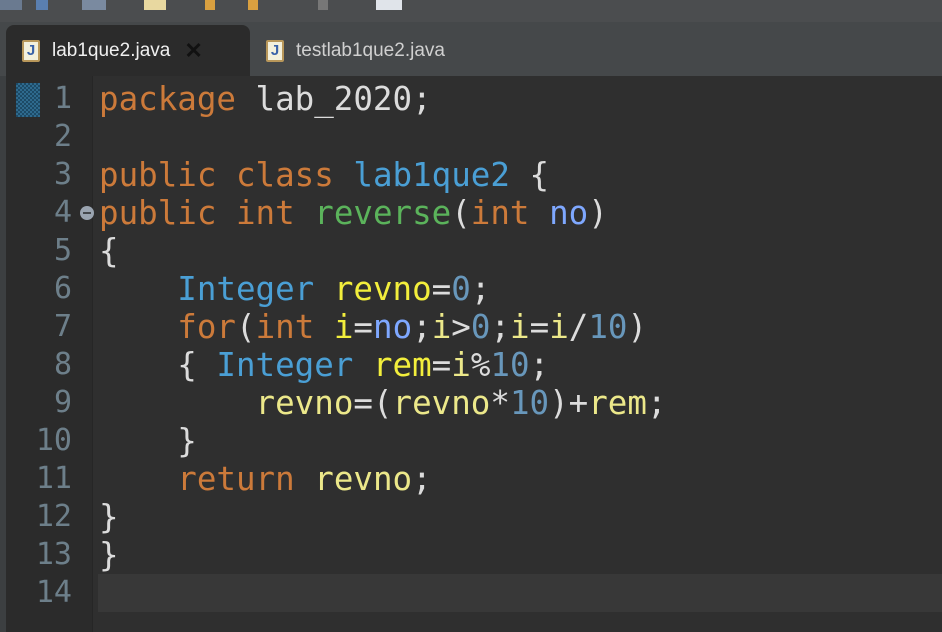 This screenshot has height=632, width=942. I want to click on tab-lab1que2: J lab1que2.java ✕, so click(128, 50).